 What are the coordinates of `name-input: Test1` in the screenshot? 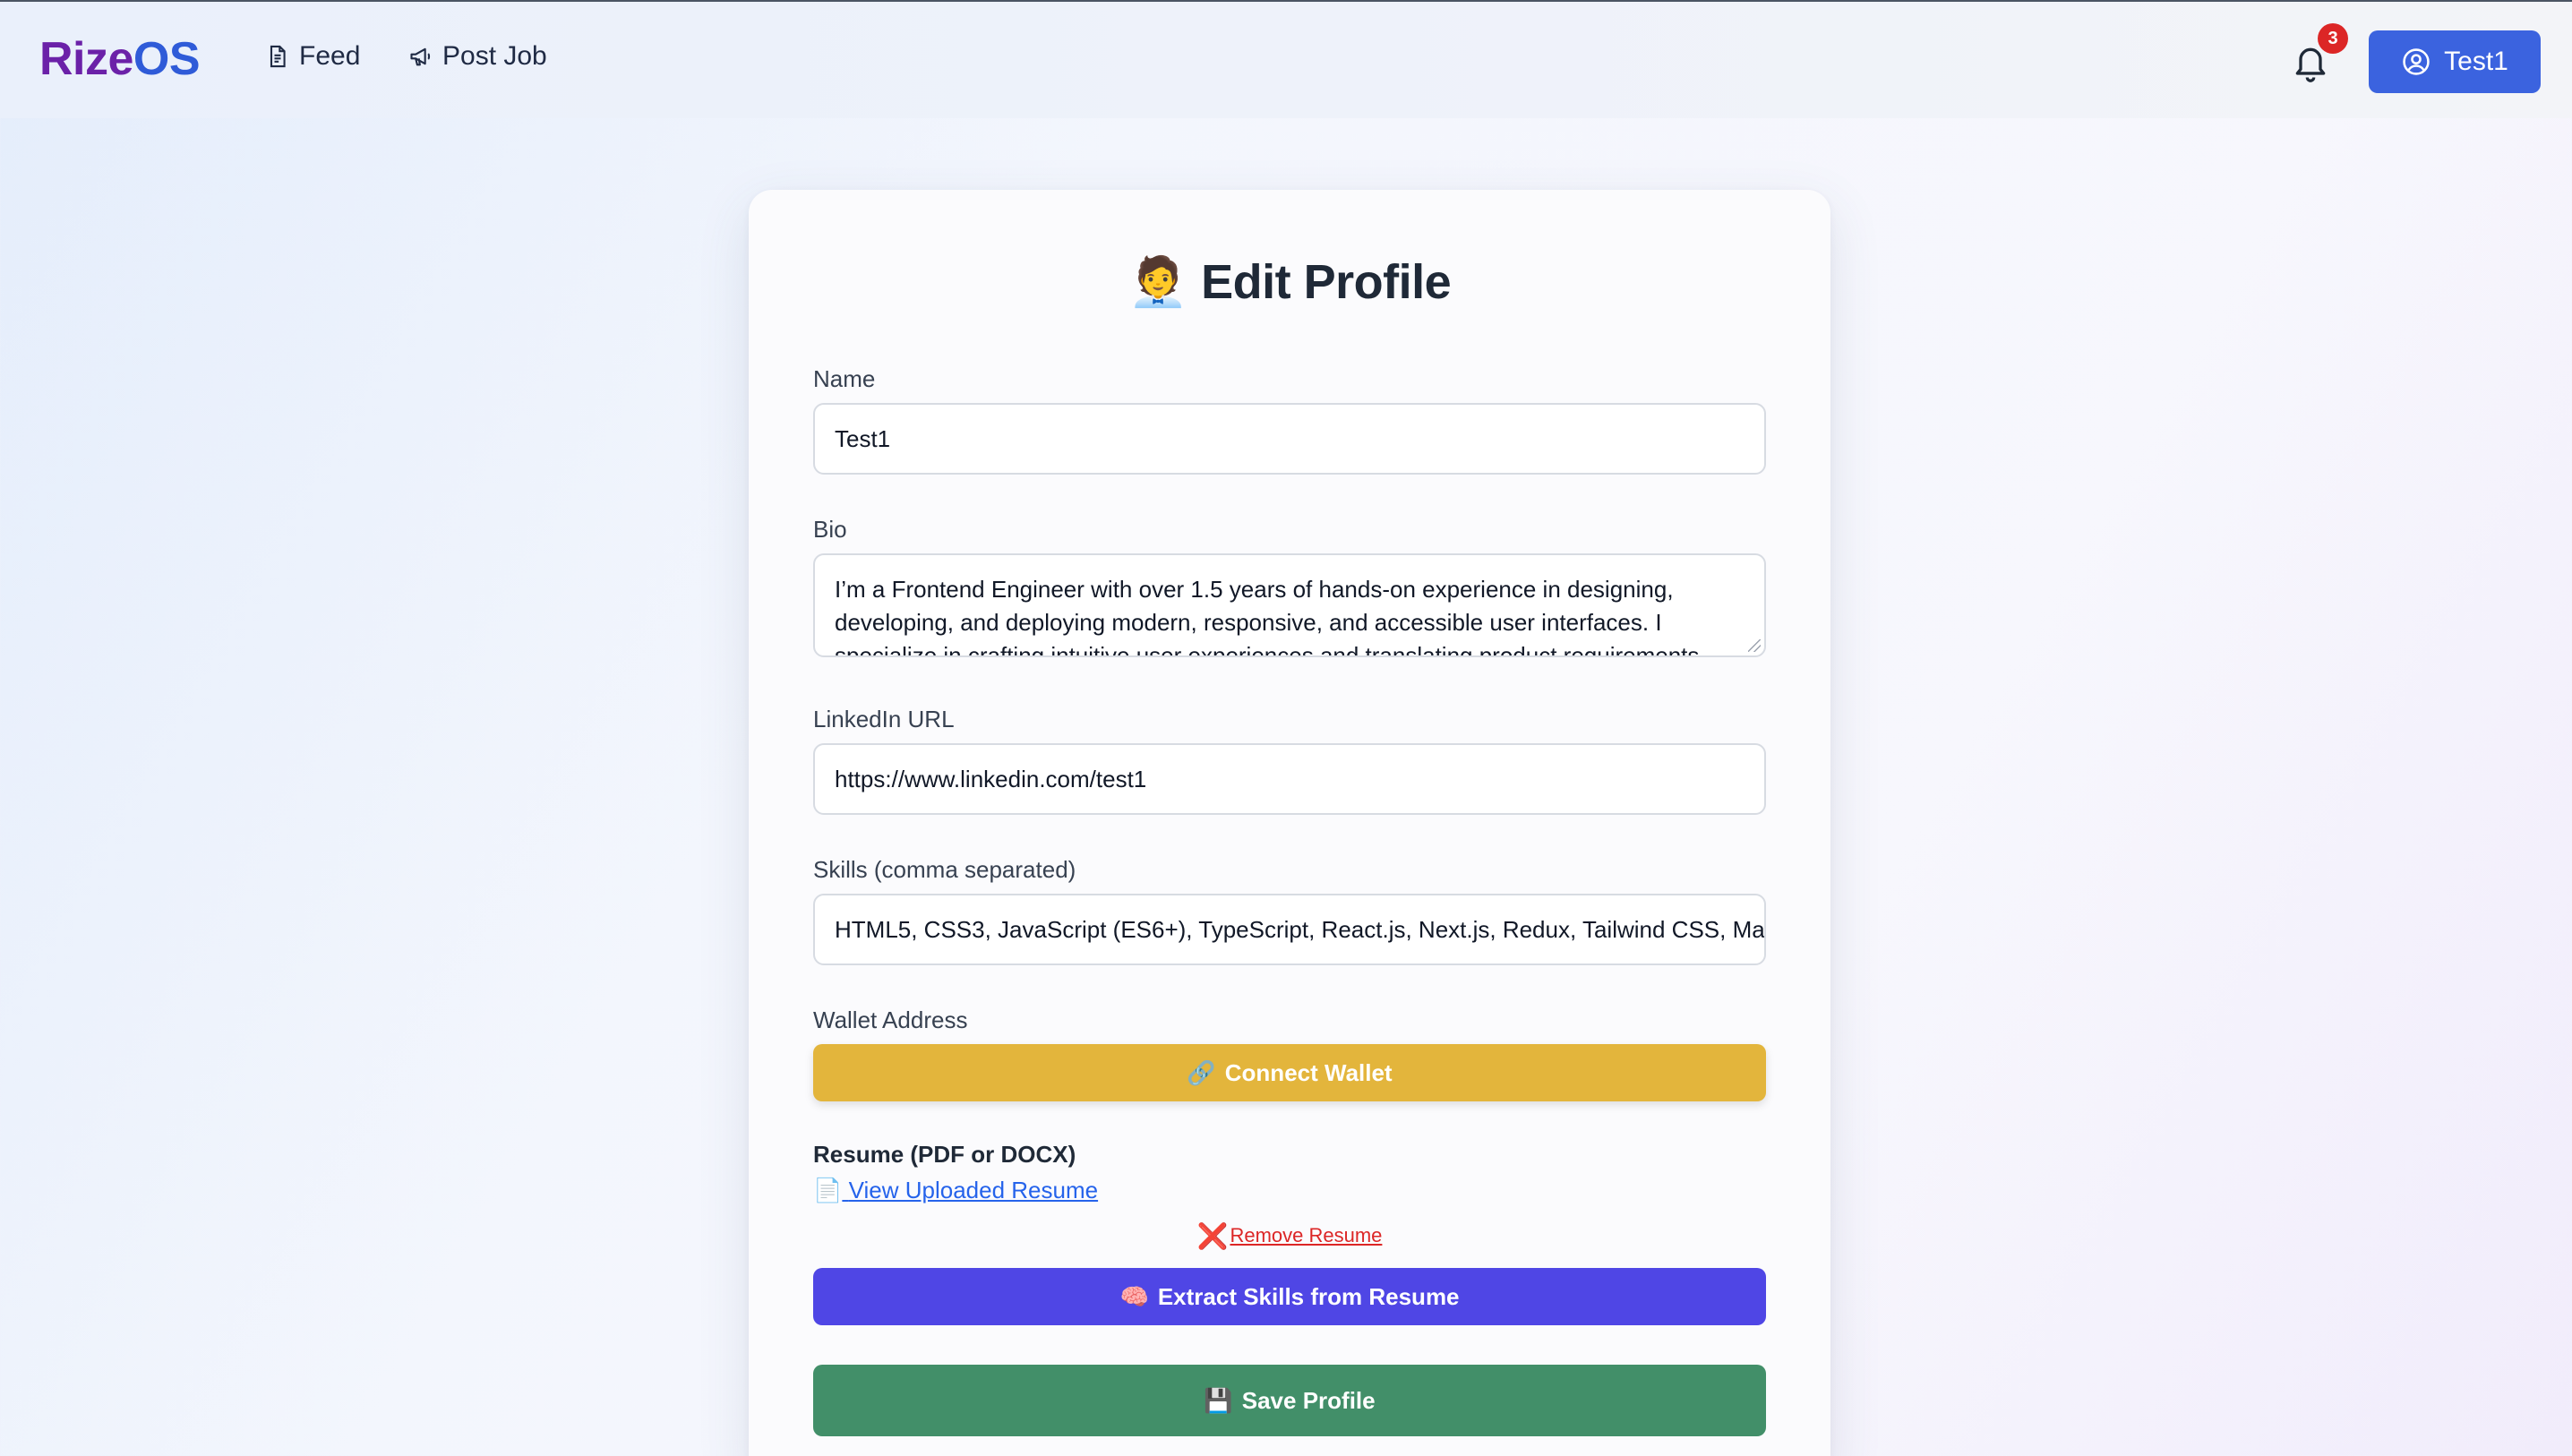 It's located at (1290, 439).